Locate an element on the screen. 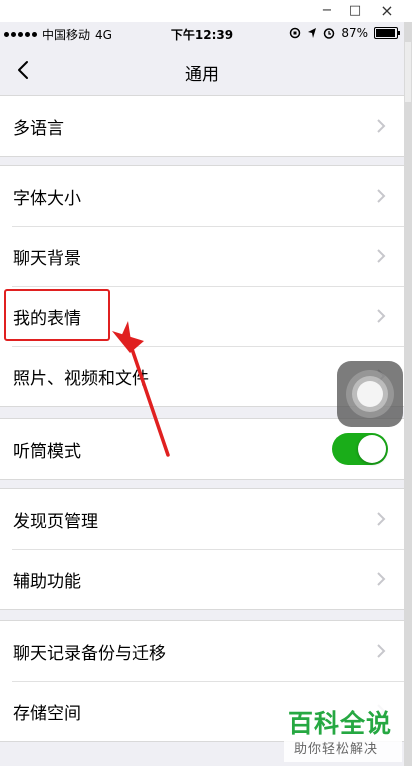 The height and width of the screenshot is (766, 412). settings-item-label: 存储空间 is located at coordinates (47, 714).